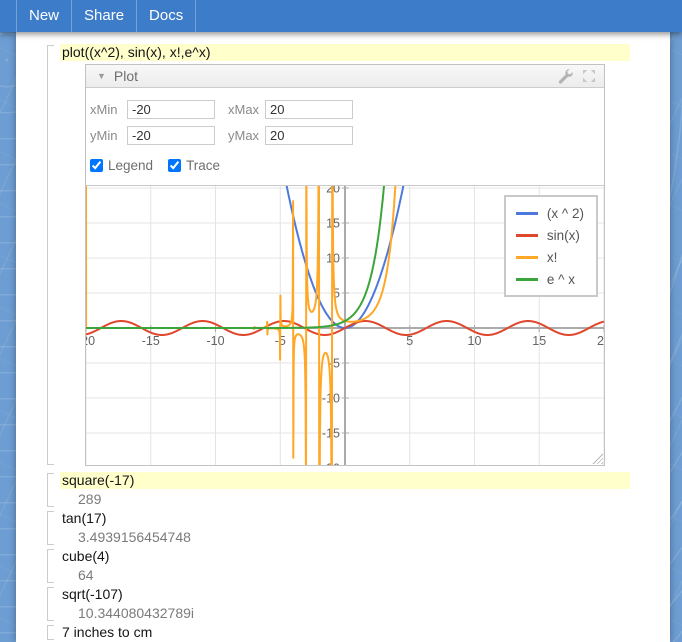 This screenshot has height=642, width=682. What do you see at coordinates (90, 499) in the screenshot?
I see `expression-result: 289` at bounding box center [90, 499].